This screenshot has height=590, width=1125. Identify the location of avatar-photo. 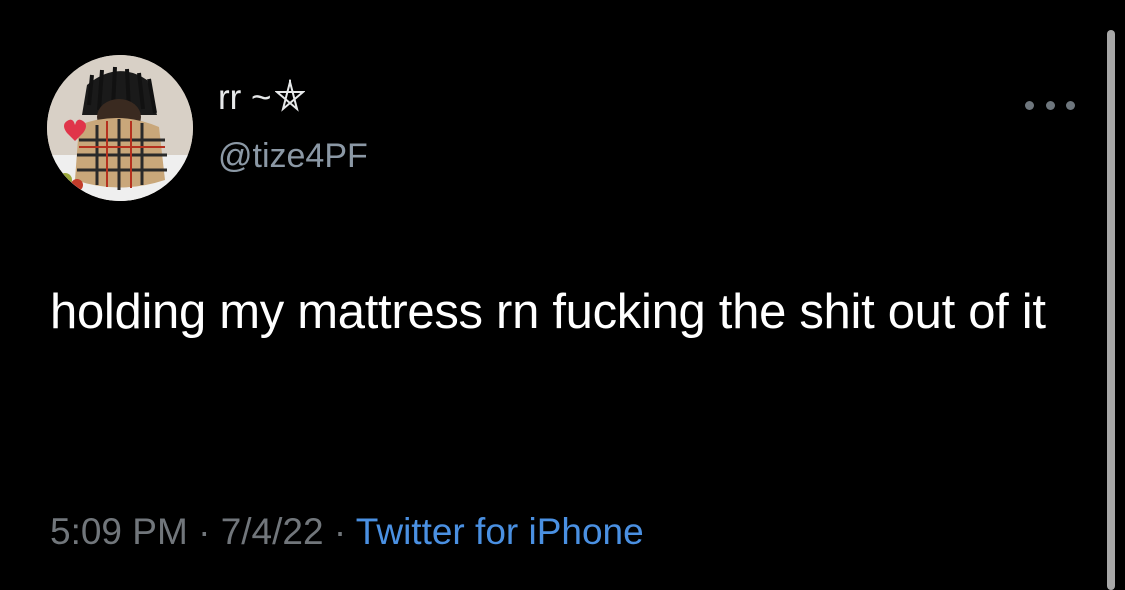
(120, 128).